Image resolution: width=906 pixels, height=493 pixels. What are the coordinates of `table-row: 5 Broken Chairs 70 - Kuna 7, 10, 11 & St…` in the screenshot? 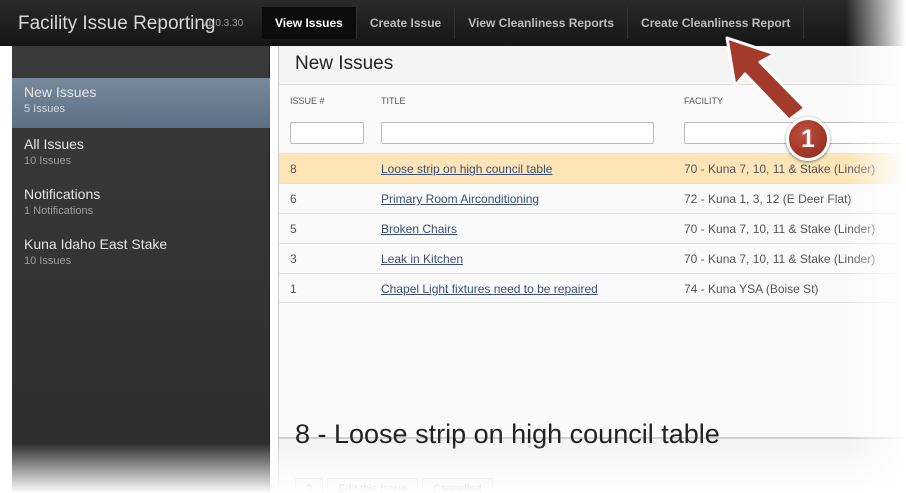 It's located at (592, 228).